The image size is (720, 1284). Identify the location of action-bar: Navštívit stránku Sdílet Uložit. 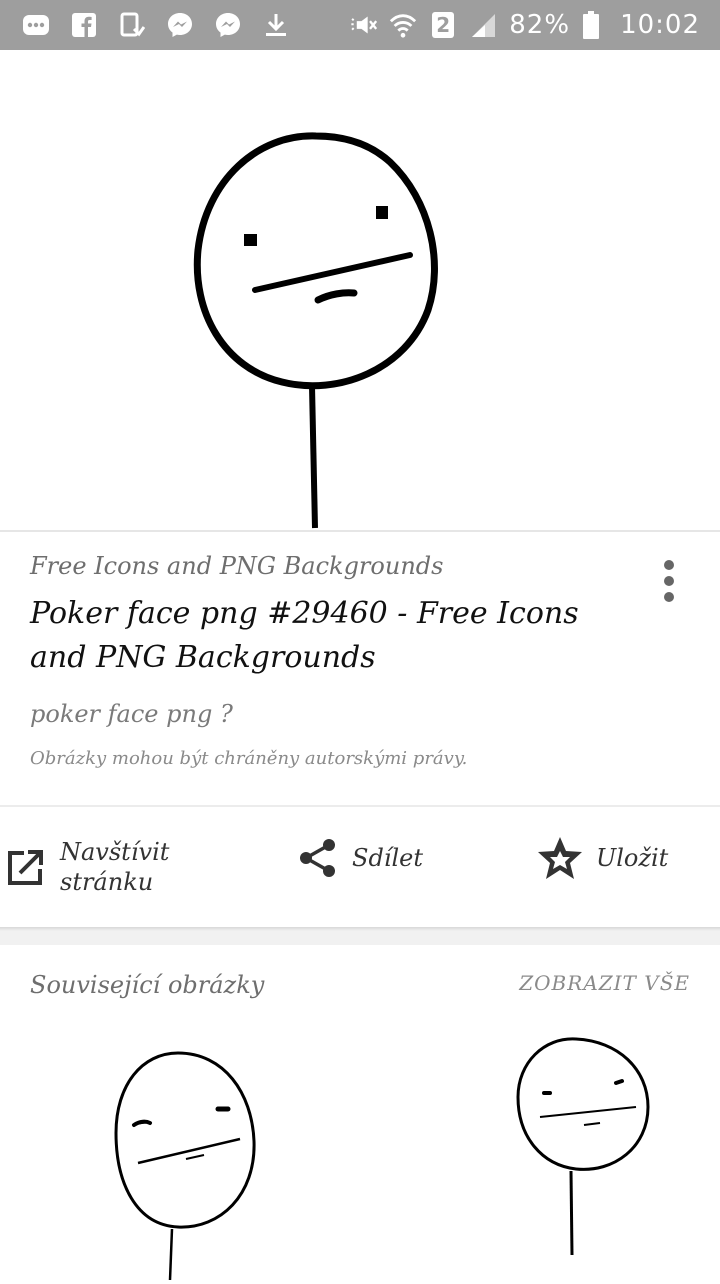
(360, 867).